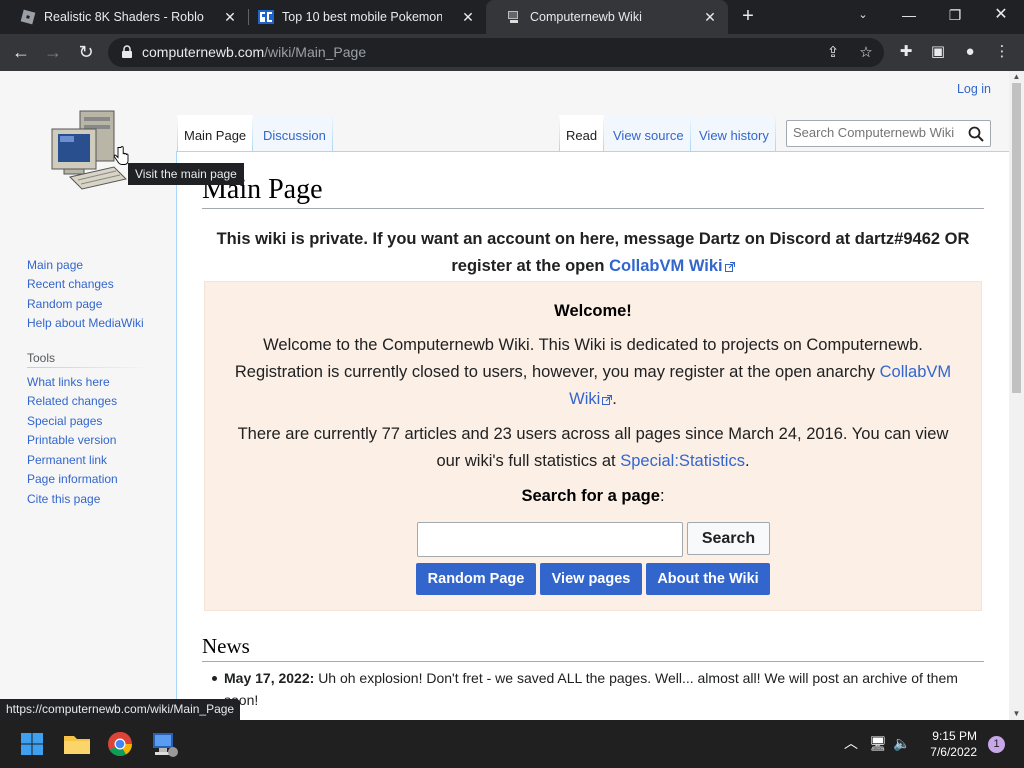  Describe the element at coordinates (1016, 77) in the screenshot. I see `scroll-up-icon: ▲` at that location.